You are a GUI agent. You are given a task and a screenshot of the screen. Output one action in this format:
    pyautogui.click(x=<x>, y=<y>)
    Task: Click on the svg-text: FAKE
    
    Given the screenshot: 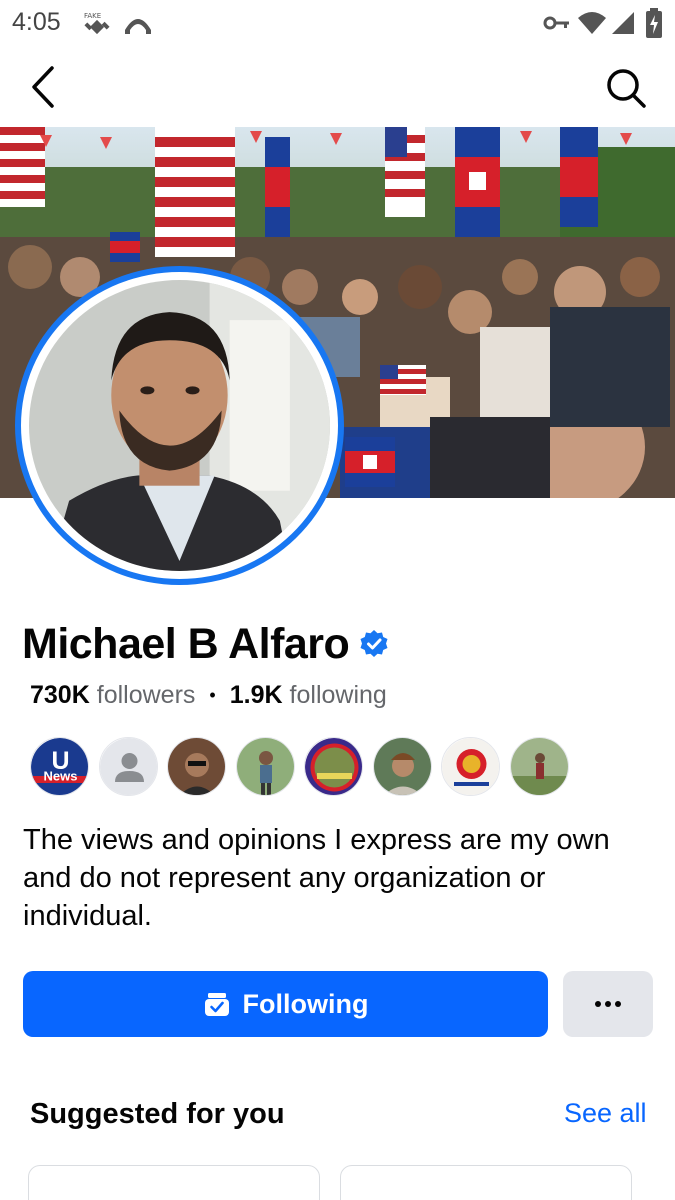 What is the action you would take?
    pyautogui.click(x=92, y=16)
    